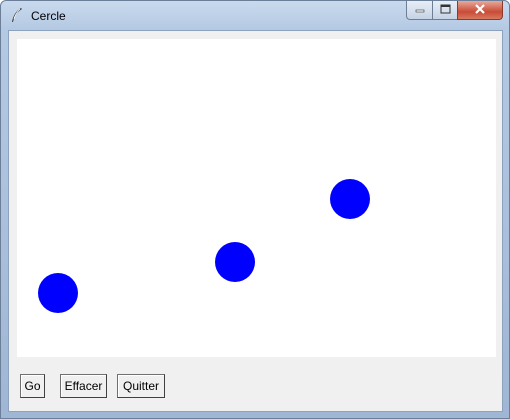 This screenshot has width=510, height=419. I want to click on maximize-icon, so click(445, 10).